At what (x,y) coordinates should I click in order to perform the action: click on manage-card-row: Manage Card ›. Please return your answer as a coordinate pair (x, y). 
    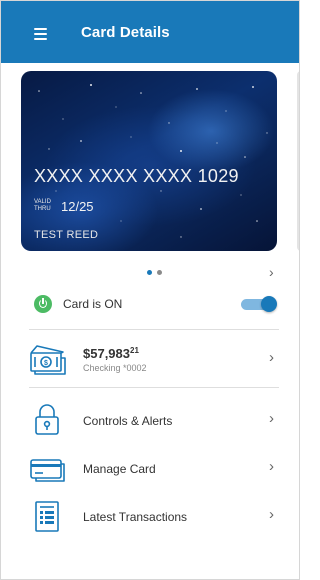
    Looking at the image, I should click on (150, 468).